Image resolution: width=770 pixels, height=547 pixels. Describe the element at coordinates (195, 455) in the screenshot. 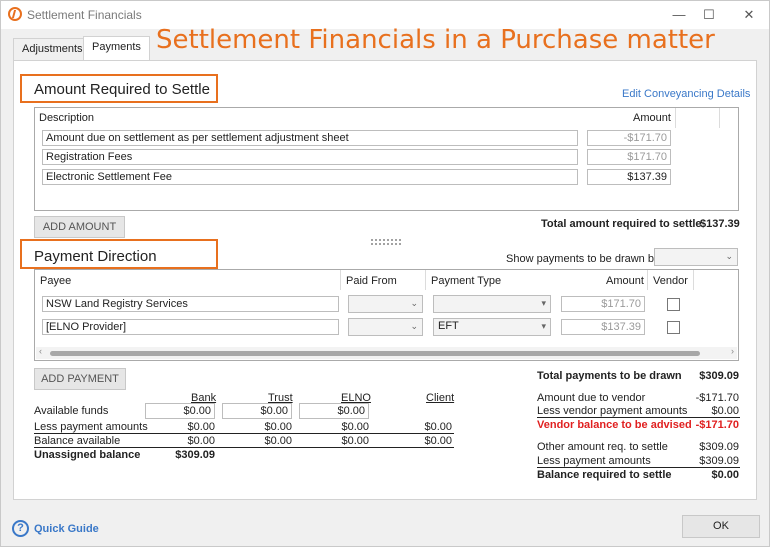

I see `unassigned-balance-value: $309.09` at that location.